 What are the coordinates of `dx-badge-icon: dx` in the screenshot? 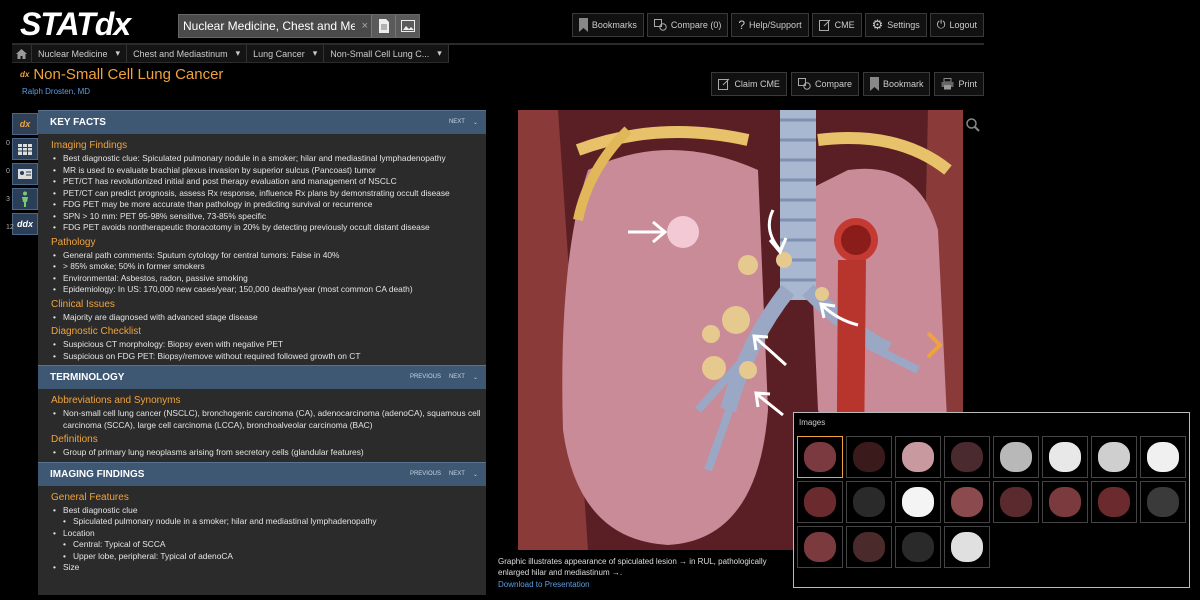 It's located at (25, 74).